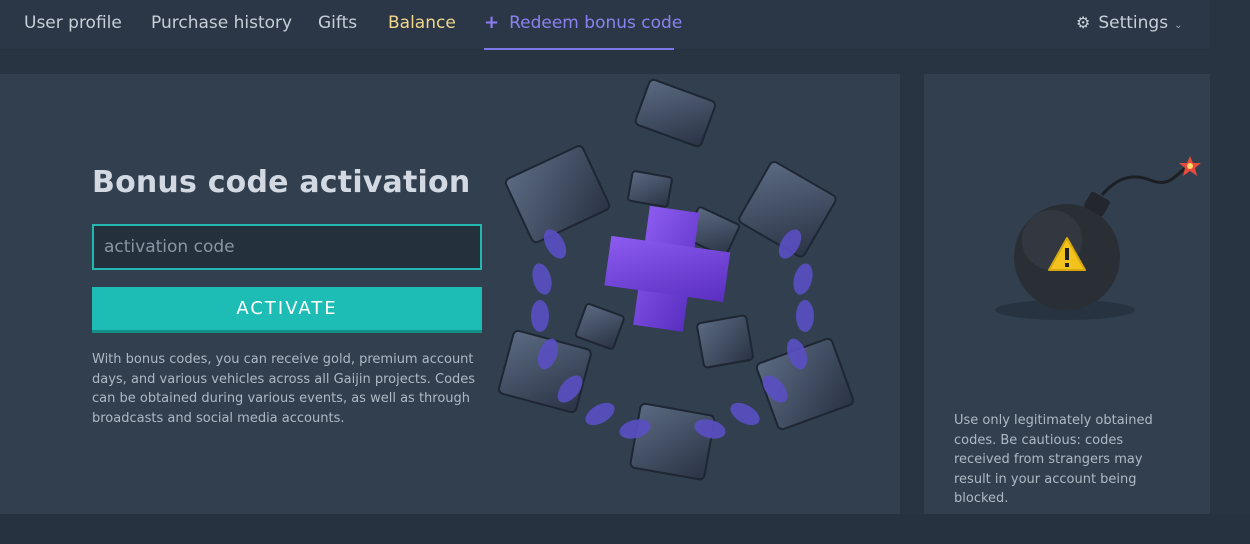 Image resolution: width=1250 pixels, height=544 pixels. I want to click on tab-redeem-label: Redeem bonus code, so click(596, 23).